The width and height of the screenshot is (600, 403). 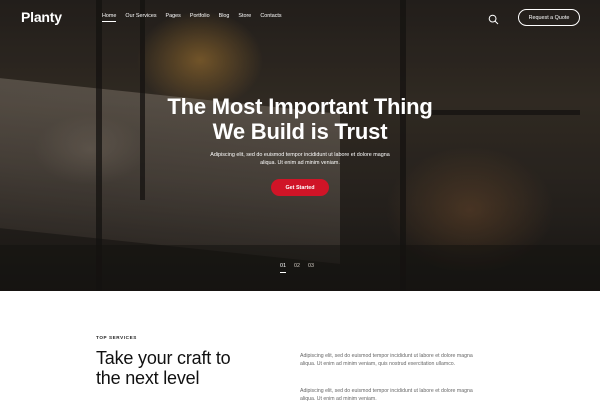 What do you see at coordinates (283, 268) in the screenshot?
I see `slide-indicator-01: 01` at bounding box center [283, 268].